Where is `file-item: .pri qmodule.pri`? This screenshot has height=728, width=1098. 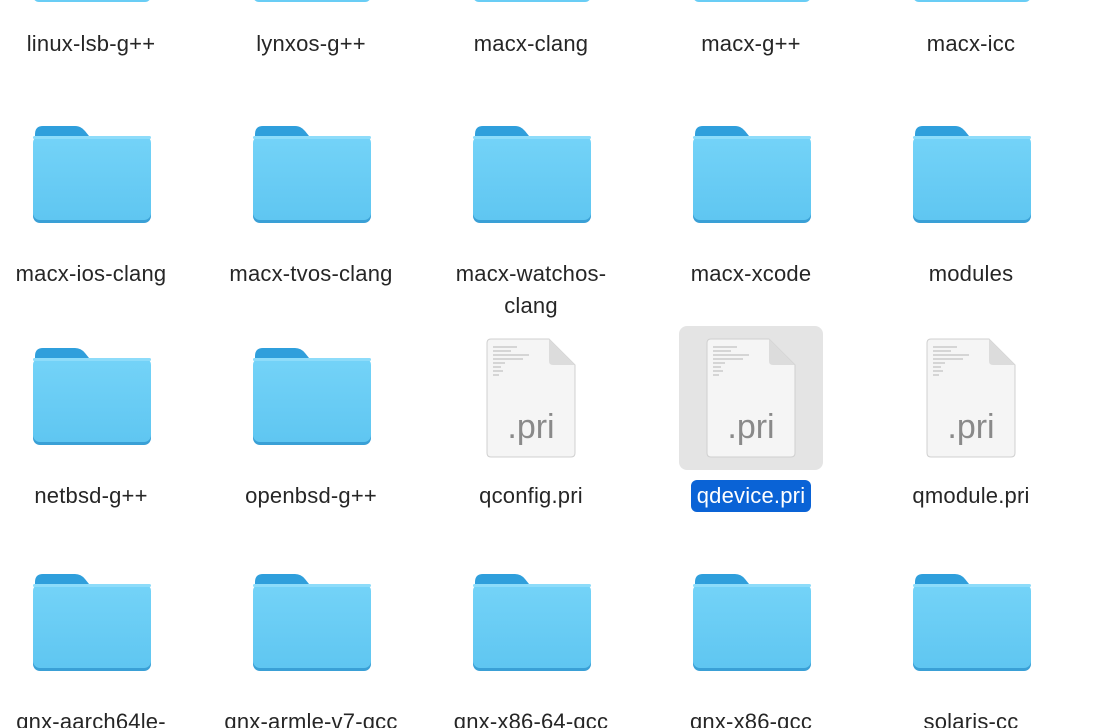
file-item: .pri qmodule.pri is located at coordinates (971, 419).